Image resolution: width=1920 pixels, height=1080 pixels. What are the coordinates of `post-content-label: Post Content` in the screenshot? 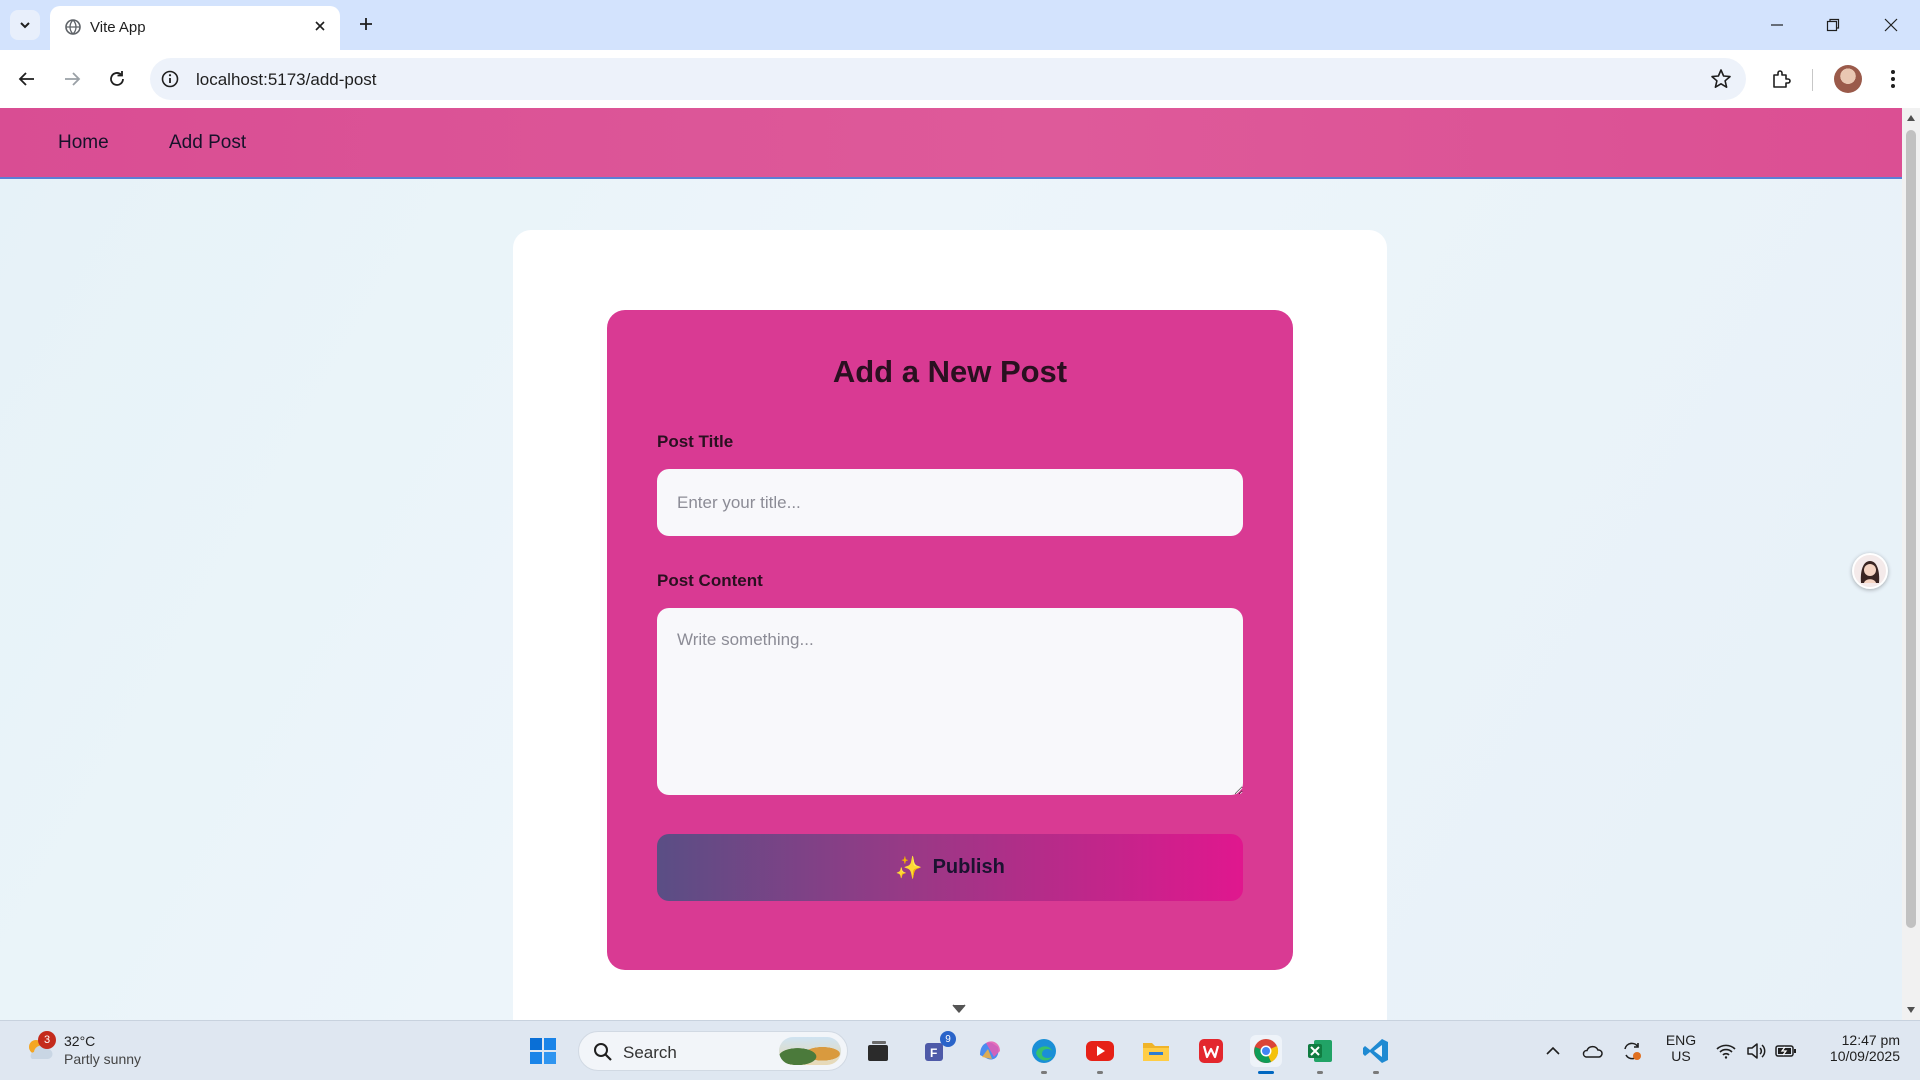 It's located at (710, 580).